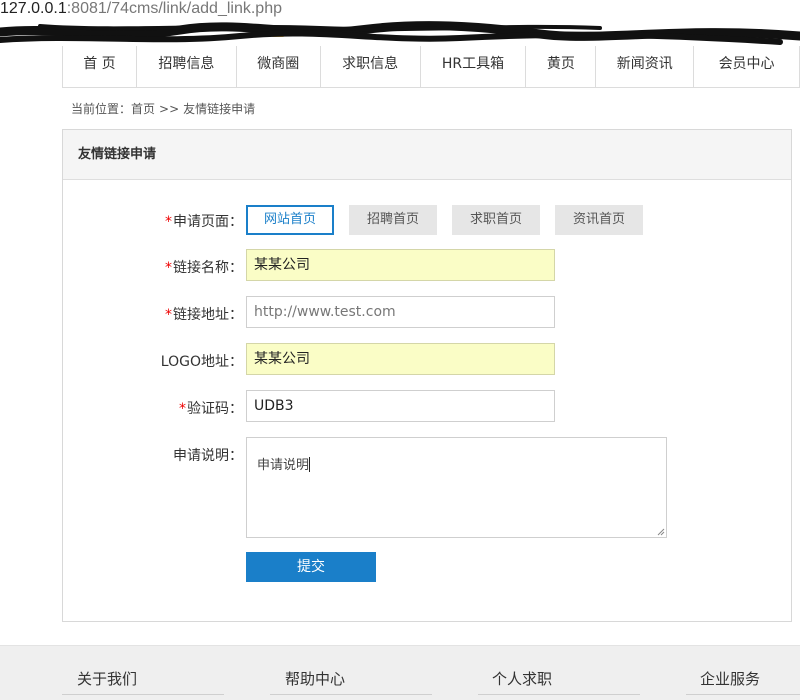  Describe the element at coordinates (730, 678) in the screenshot. I see `footer-link-enterprise: 企业服务` at that location.